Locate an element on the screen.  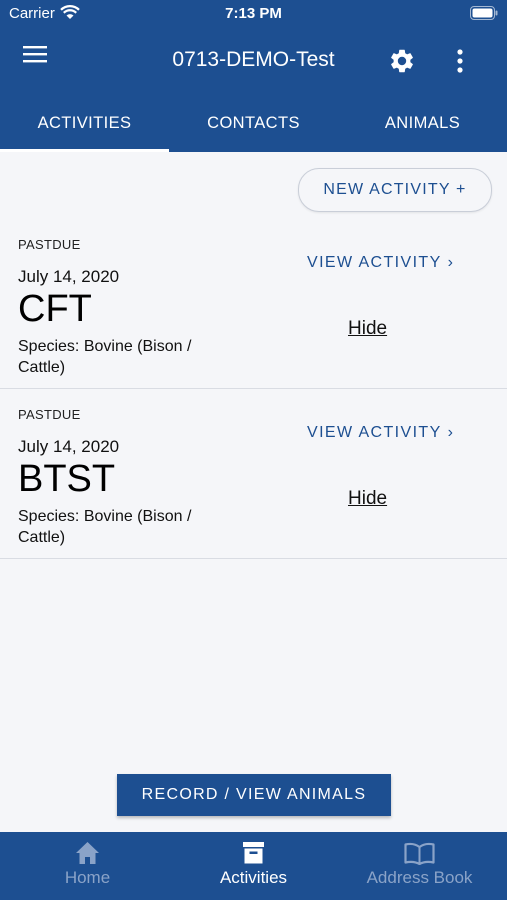
battery-icon is located at coordinates (484, 13).